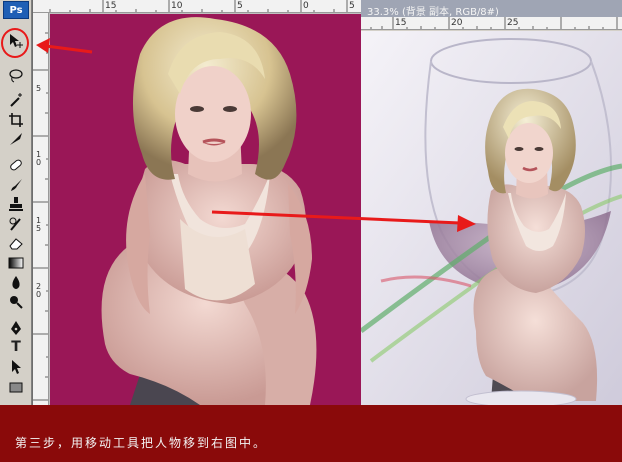  Describe the element at coordinates (16, 302) in the screenshot. I see `dodge-icon` at that location.